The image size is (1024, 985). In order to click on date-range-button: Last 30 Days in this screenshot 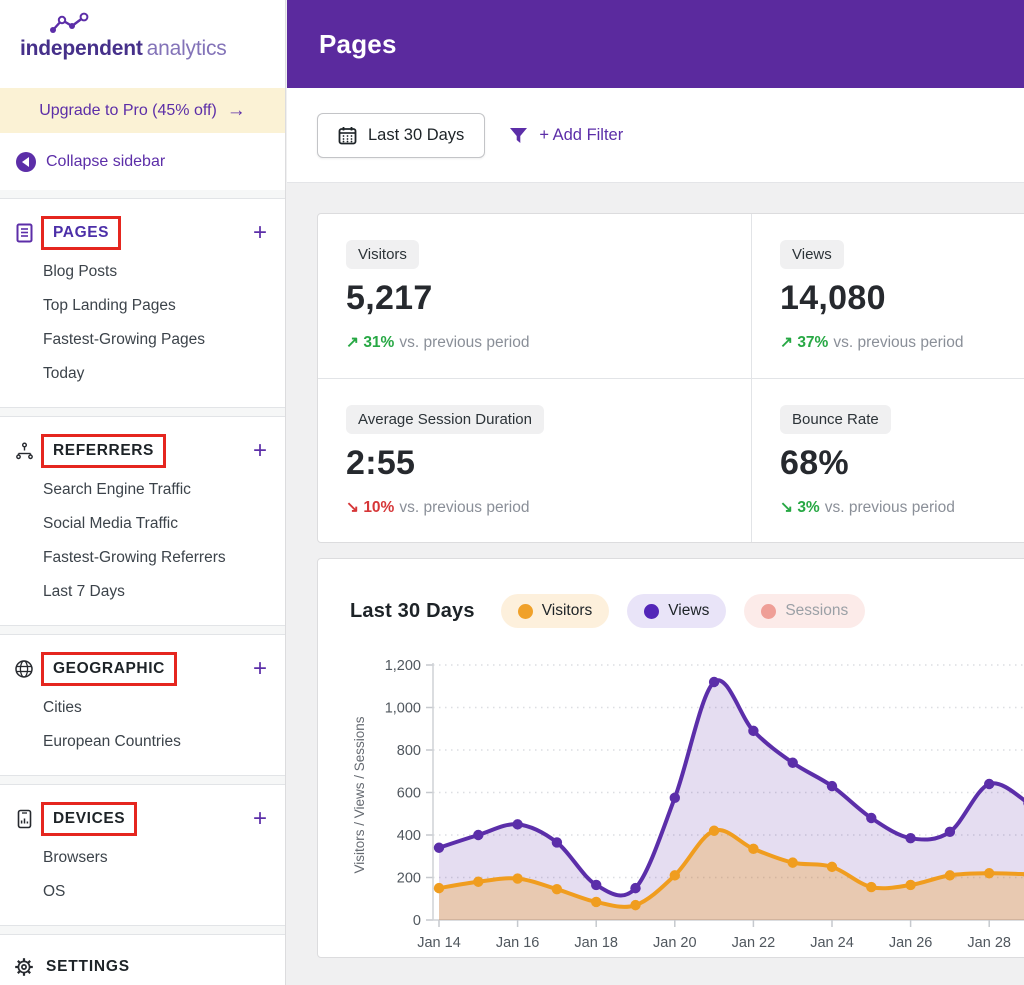, I will do `click(401, 135)`.